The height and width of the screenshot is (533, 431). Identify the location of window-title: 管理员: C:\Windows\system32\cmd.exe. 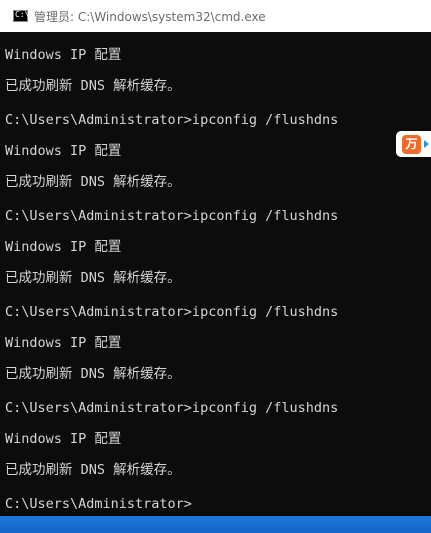
(150, 16).